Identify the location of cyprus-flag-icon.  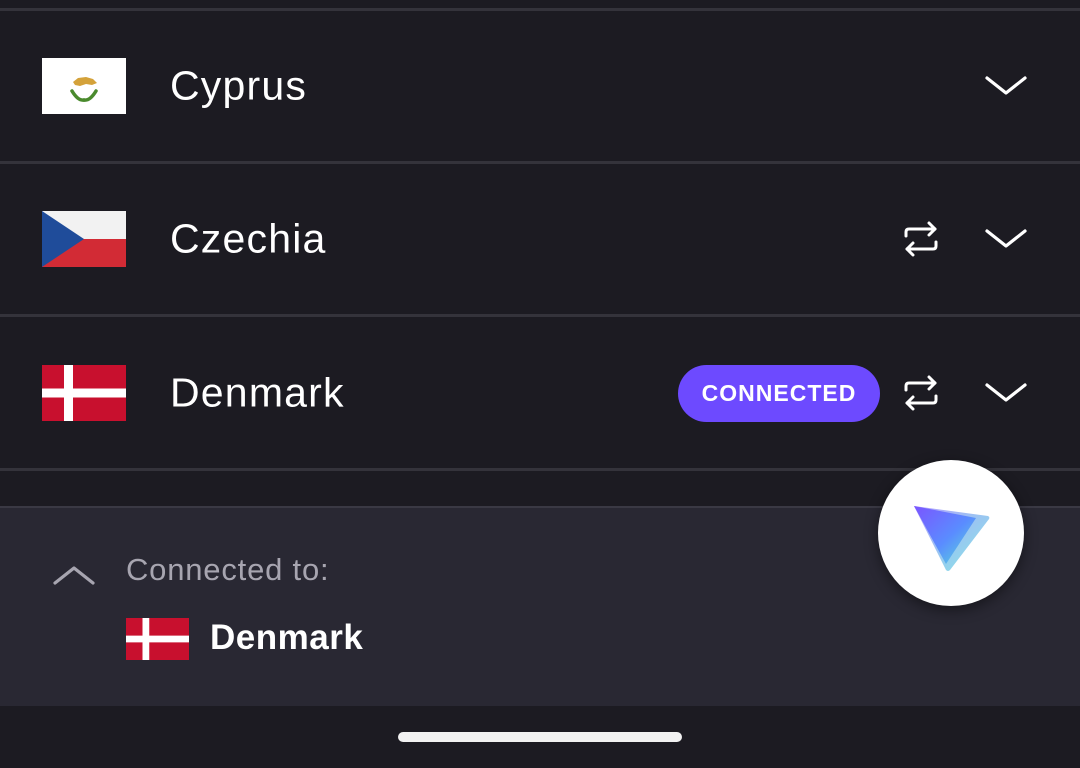
(84, 86).